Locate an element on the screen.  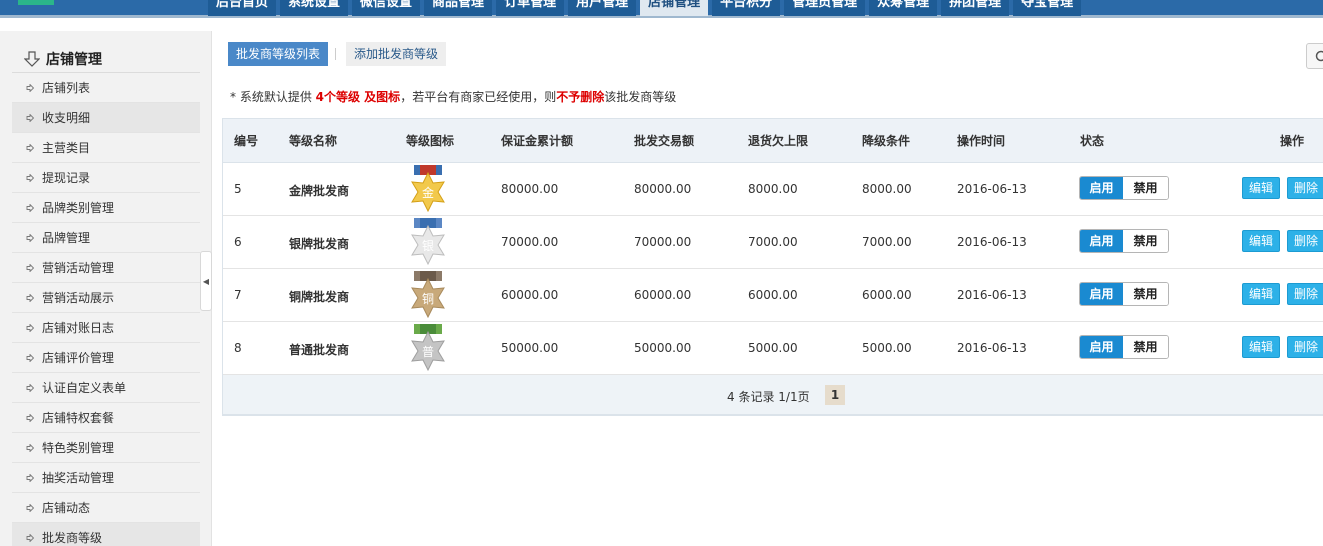
col-header-name: 等级名称 is located at coordinates (313, 141).